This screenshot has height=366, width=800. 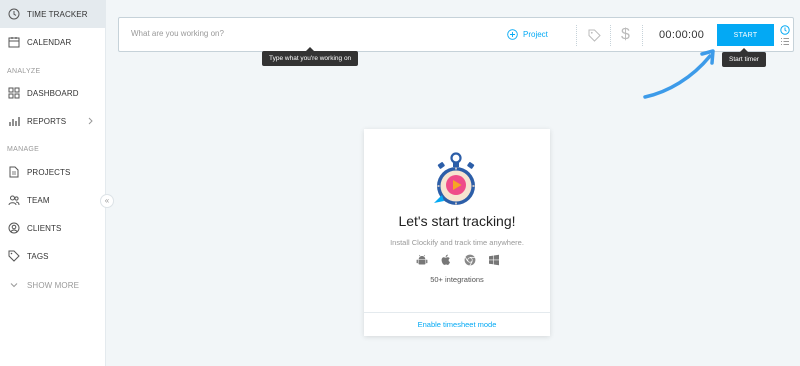 I want to click on manual-mode-list-icon, so click(x=785, y=41).